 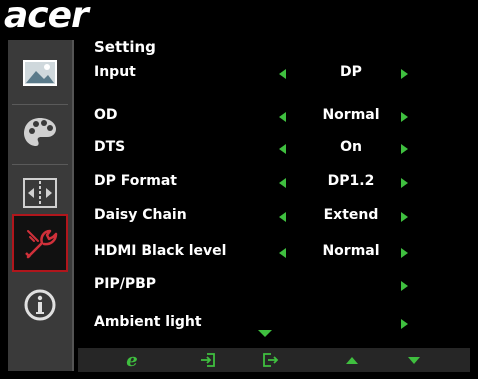 I want to click on enter-button, so click(x=208, y=360).